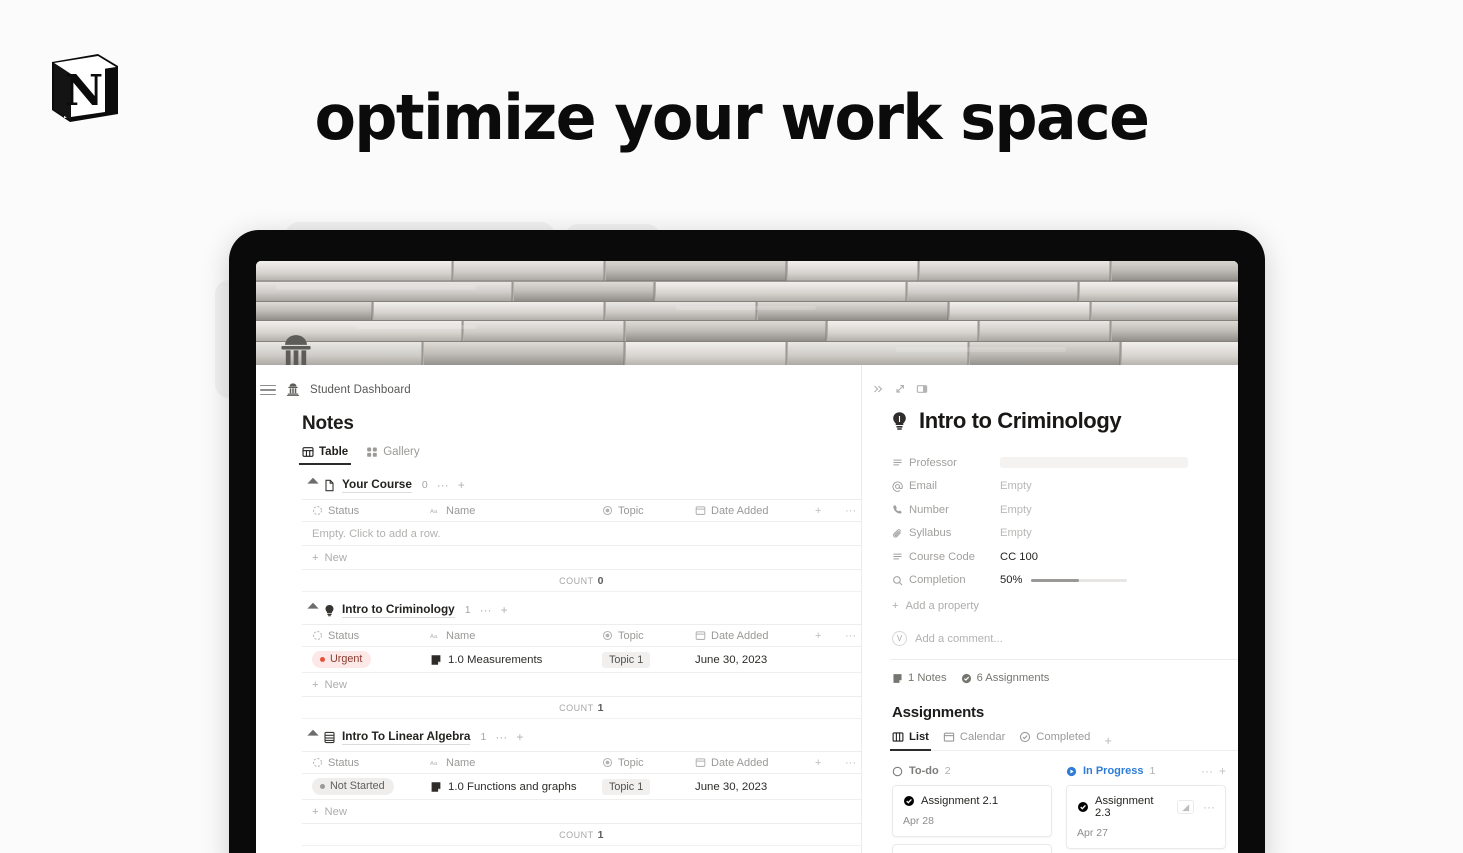 Image resolution: width=1463 pixels, height=853 pixels. I want to click on tab-table: Table, so click(325, 455).